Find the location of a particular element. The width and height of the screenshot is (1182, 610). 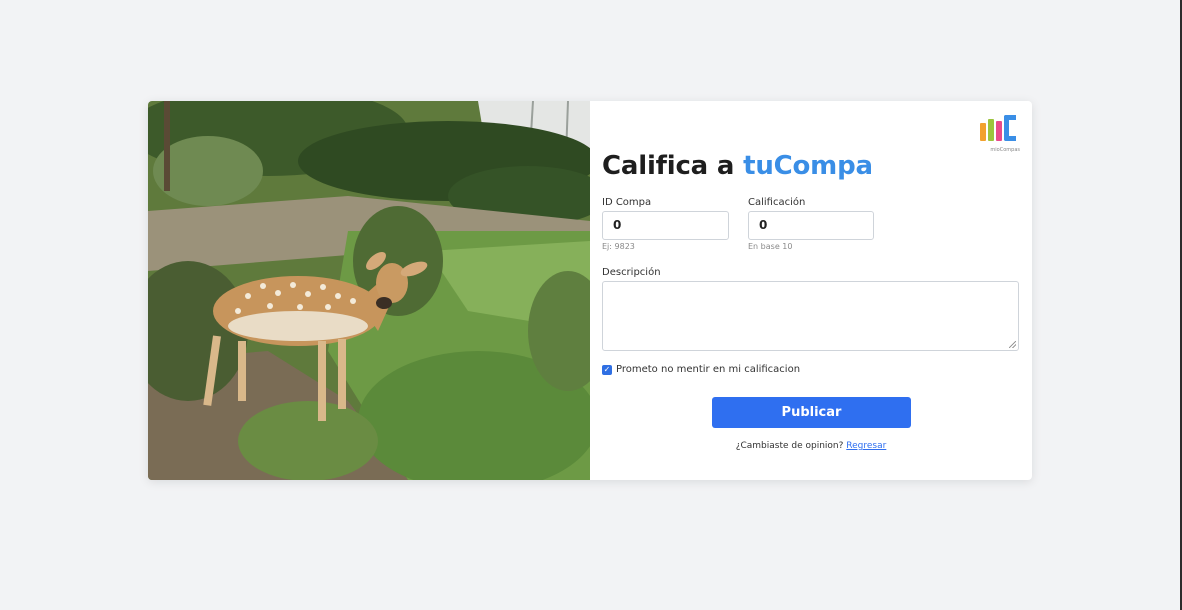

brand-logo: mioCompas is located at coordinates (1000, 135).